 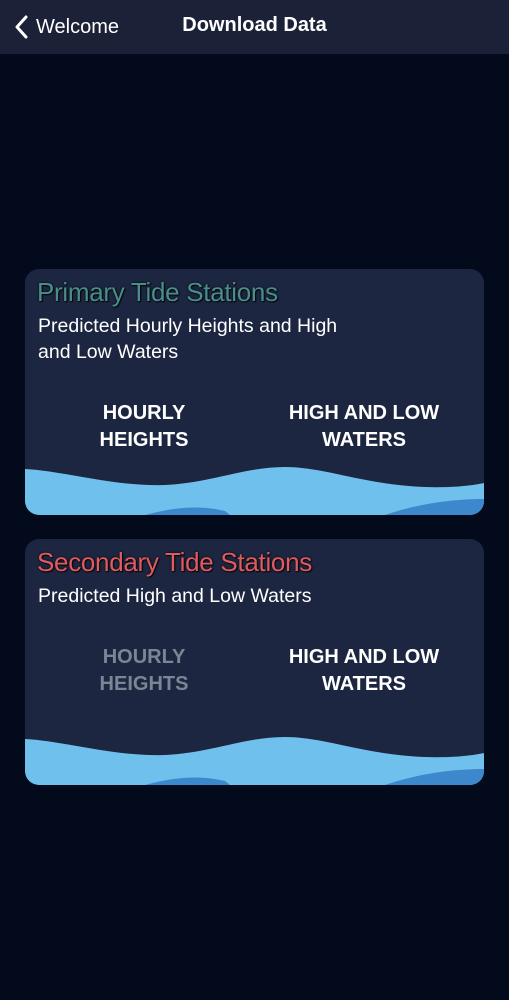 What do you see at coordinates (144, 670) in the screenshot?
I see `hourly-heights-button-disabled: HOURLY HEIGHTS` at bounding box center [144, 670].